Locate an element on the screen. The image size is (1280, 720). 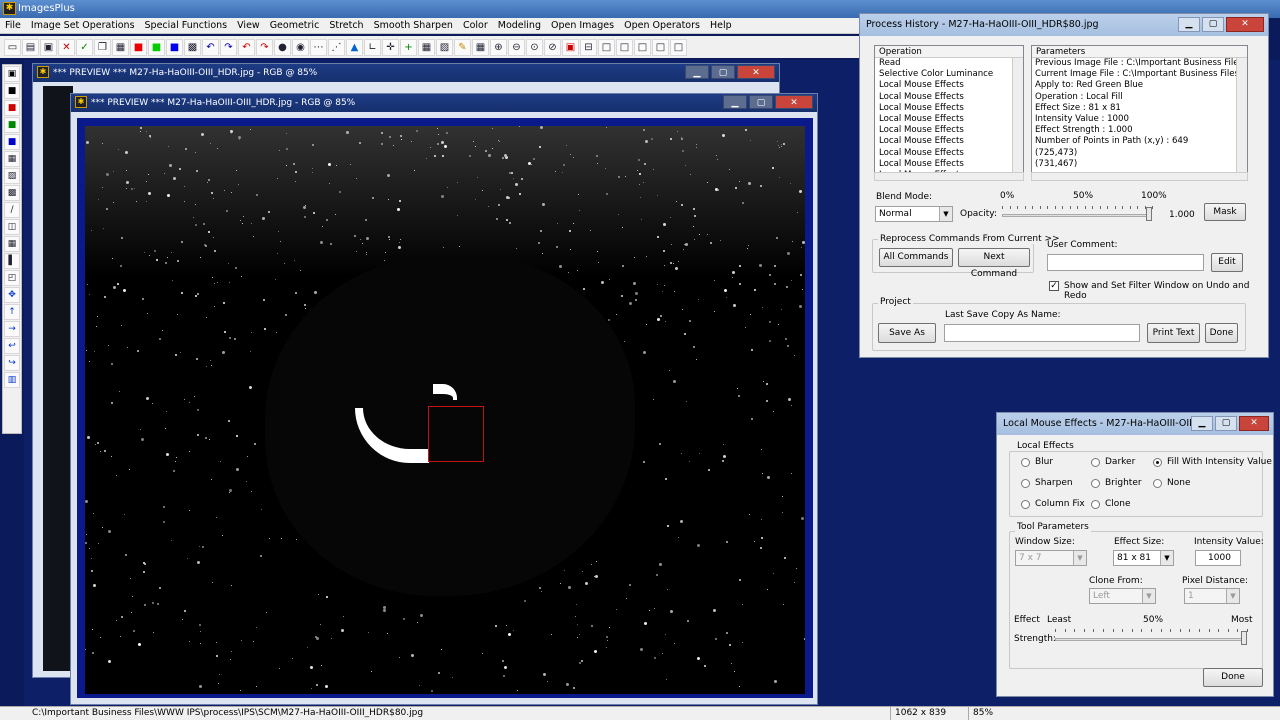
new-icon: ▭ is located at coordinates (12, 47).